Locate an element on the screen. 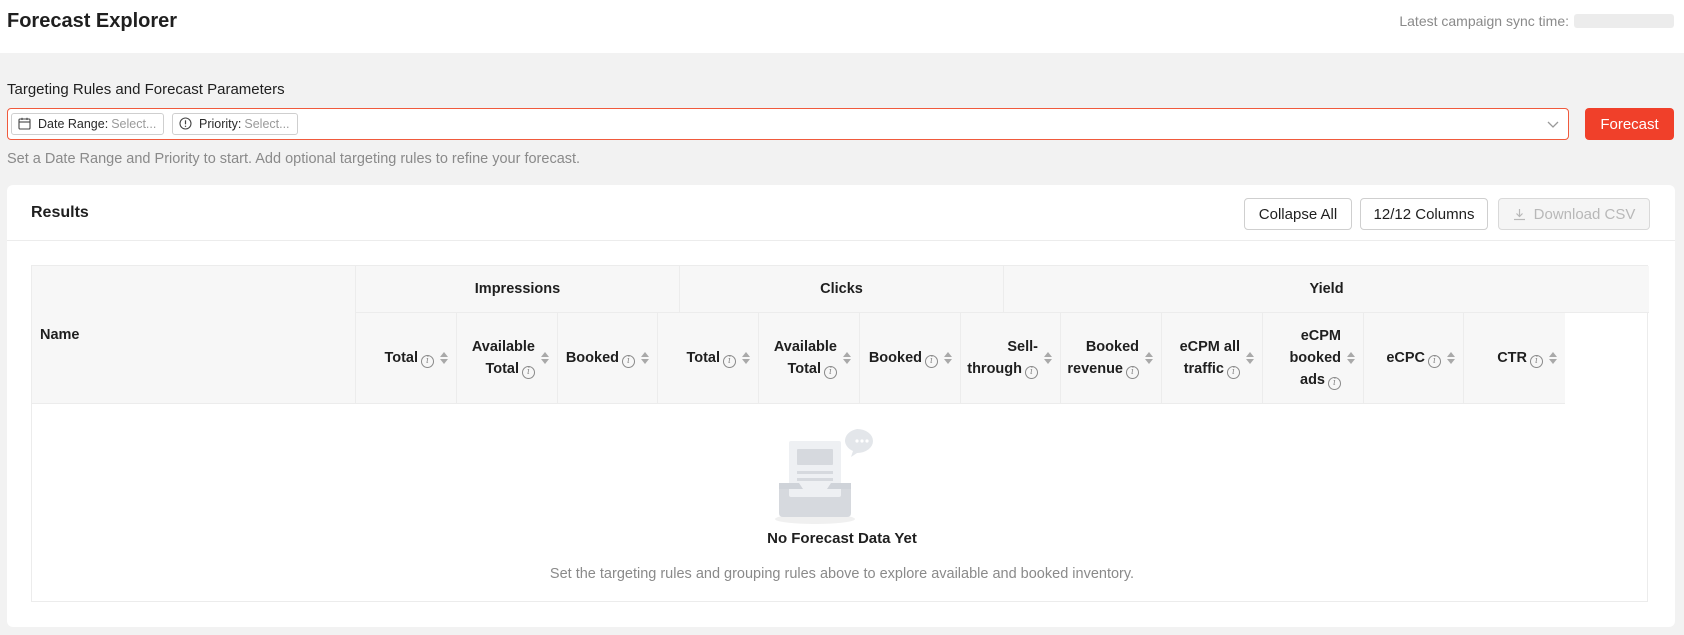 The image size is (1684, 635). date-range-label: Date Range: is located at coordinates (73, 124).